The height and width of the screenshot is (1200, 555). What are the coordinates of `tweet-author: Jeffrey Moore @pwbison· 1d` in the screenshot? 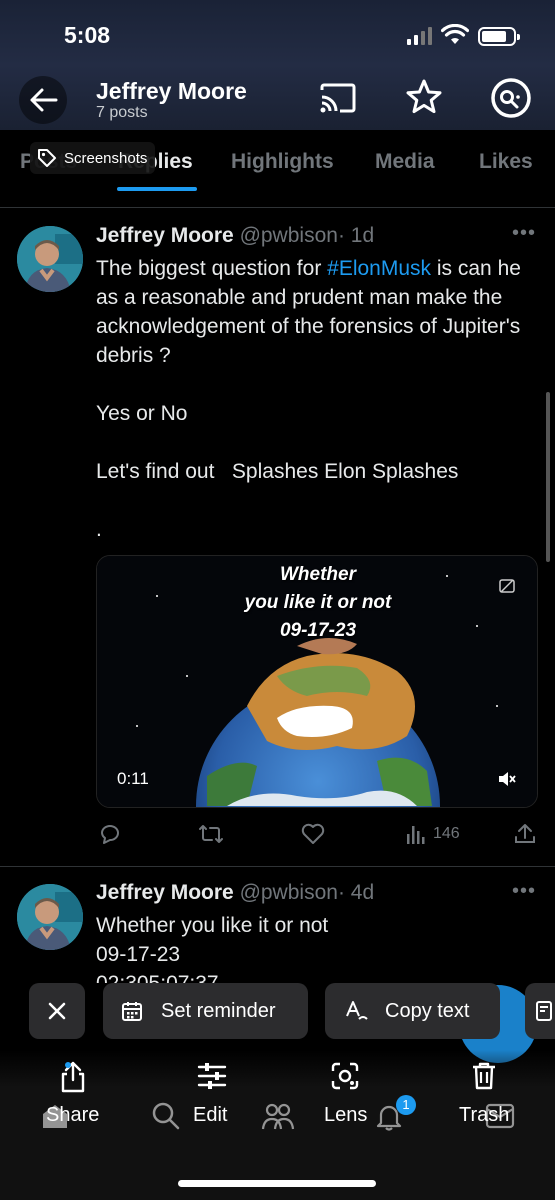 It's located at (235, 236).